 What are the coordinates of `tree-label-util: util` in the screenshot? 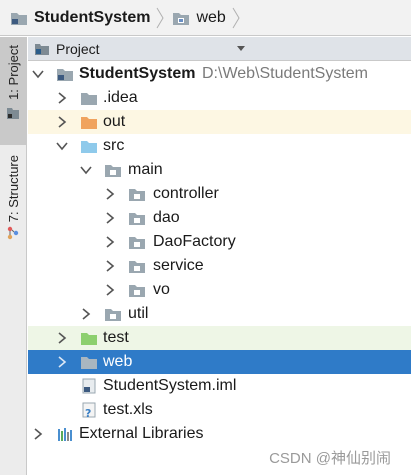 It's located at (138, 313).